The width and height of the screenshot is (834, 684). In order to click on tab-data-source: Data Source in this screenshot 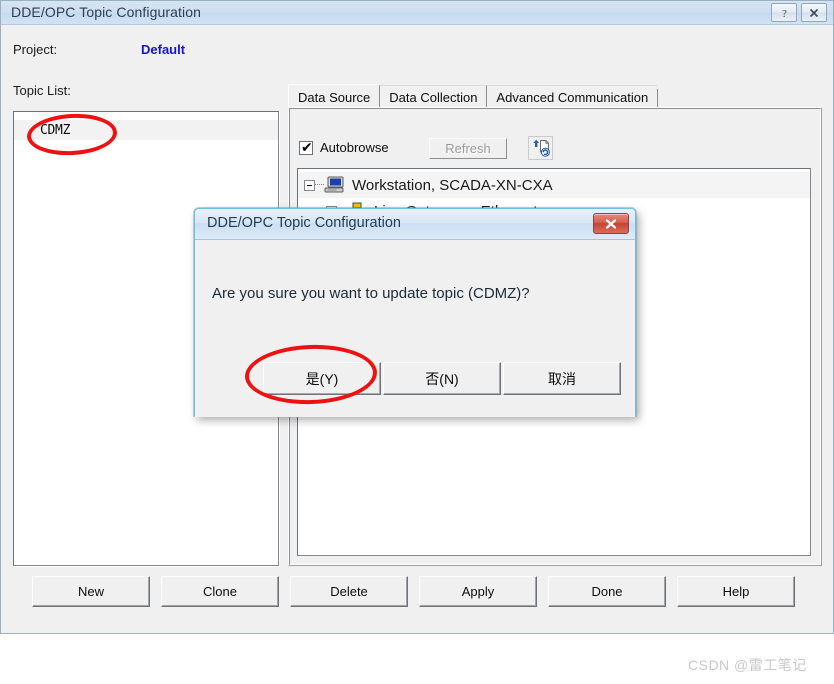, I will do `click(334, 96)`.